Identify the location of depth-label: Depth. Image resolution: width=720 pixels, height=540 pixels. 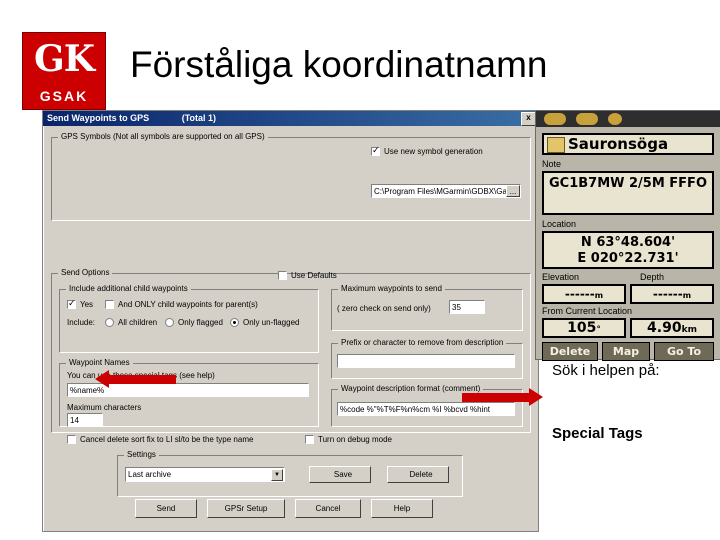
(652, 277).